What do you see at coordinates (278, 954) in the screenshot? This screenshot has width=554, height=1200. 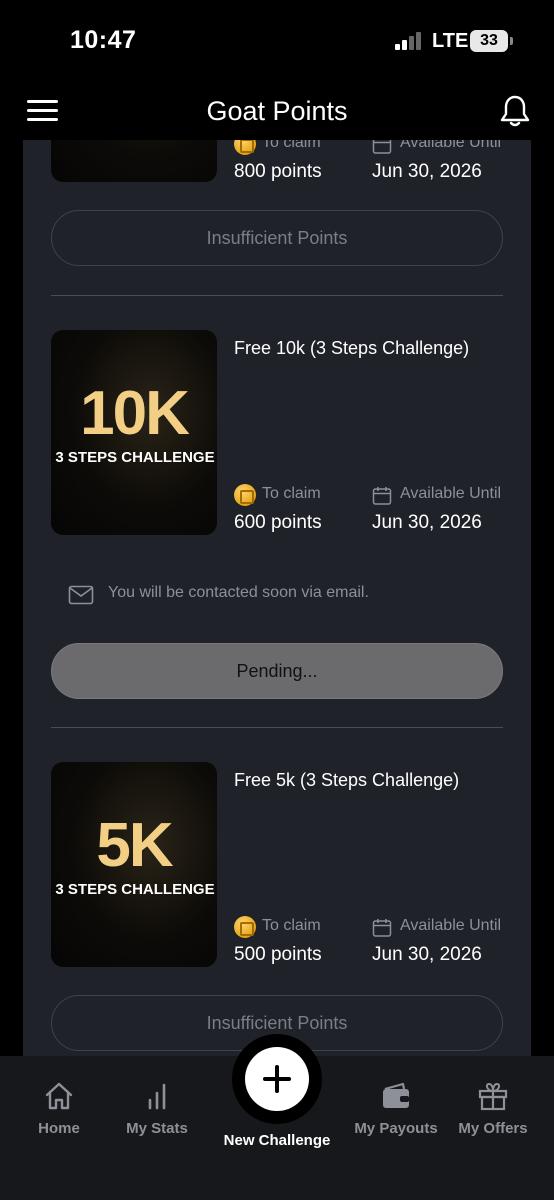 I see `points-value: 500 points` at bounding box center [278, 954].